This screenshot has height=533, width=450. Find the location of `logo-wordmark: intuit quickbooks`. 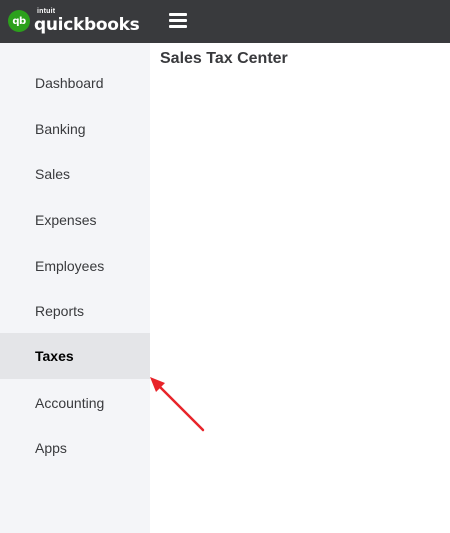

logo-wordmark: intuit quickbooks is located at coordinates (87, 21).